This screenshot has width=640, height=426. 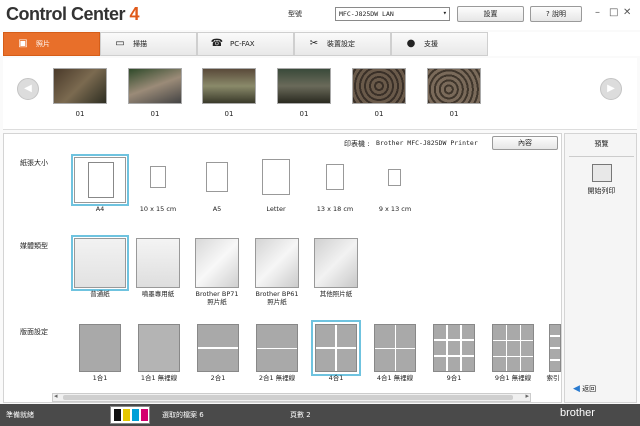 I want to click on layout-label-text: 9合1 無裡線, so click(x=513, y=378).